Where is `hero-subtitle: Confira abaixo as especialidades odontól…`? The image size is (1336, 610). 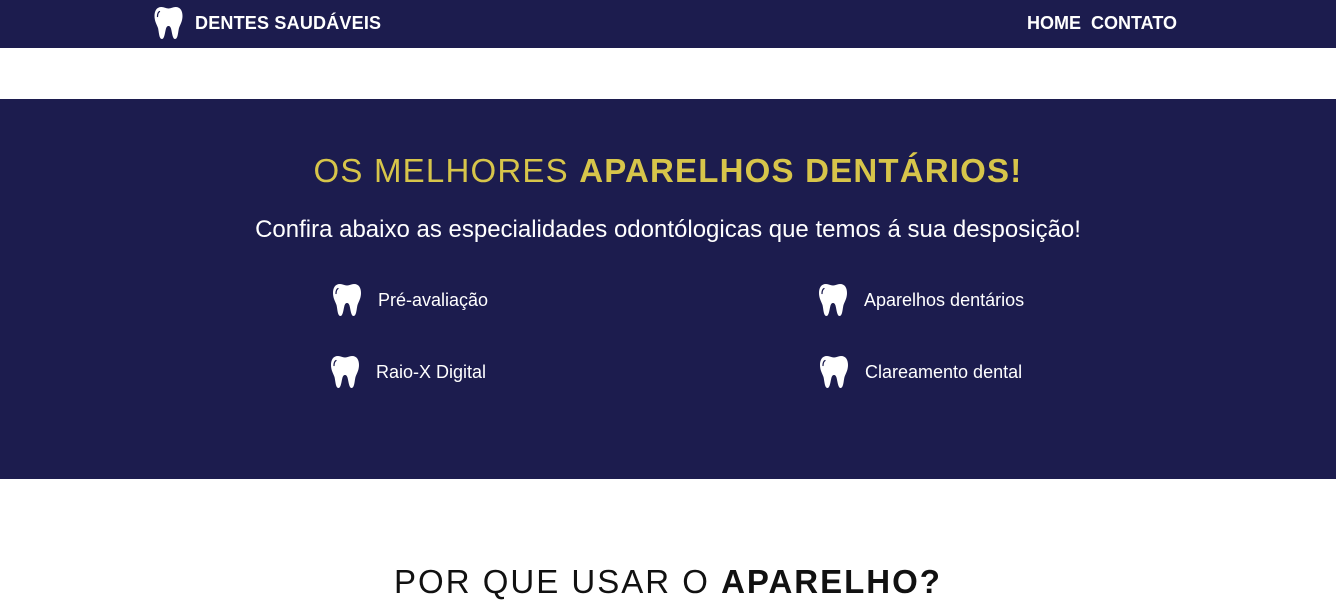
hero-subtitle: Confira abaixo as especialidades odontól… is located at coordinates (668, 229).